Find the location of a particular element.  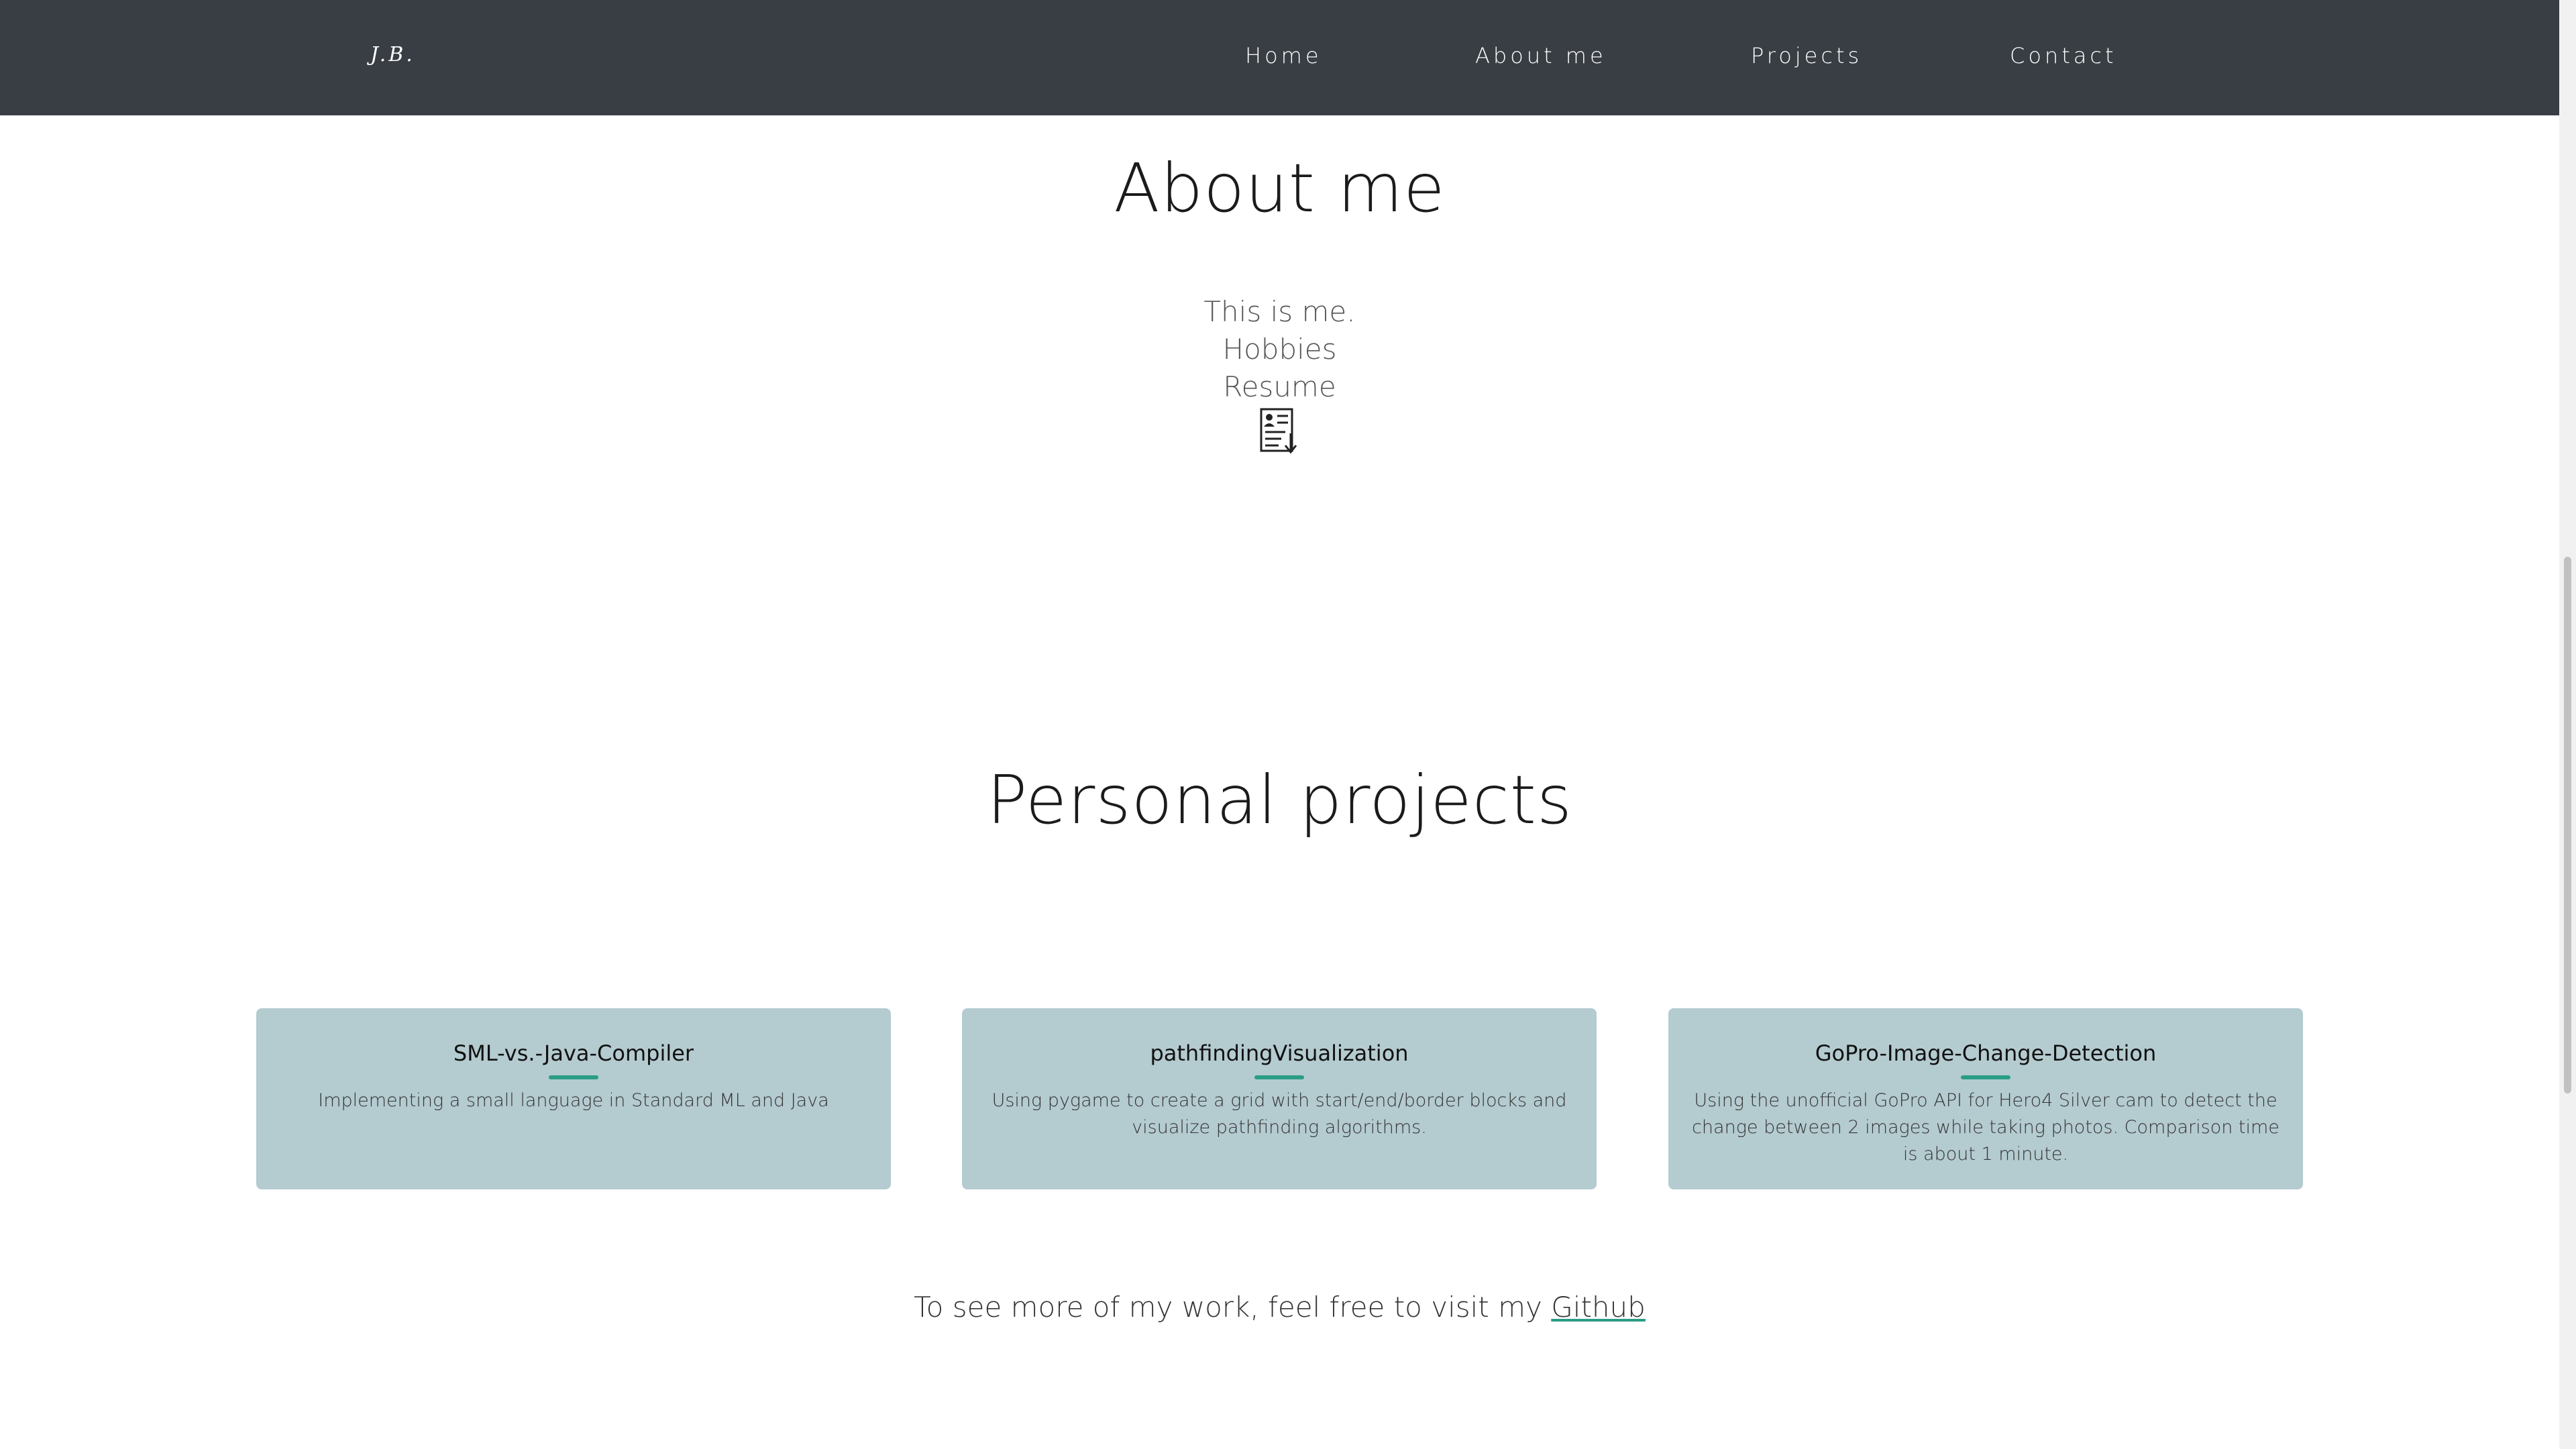

scrollbar-thumb is located at coordinates (2567, 825).